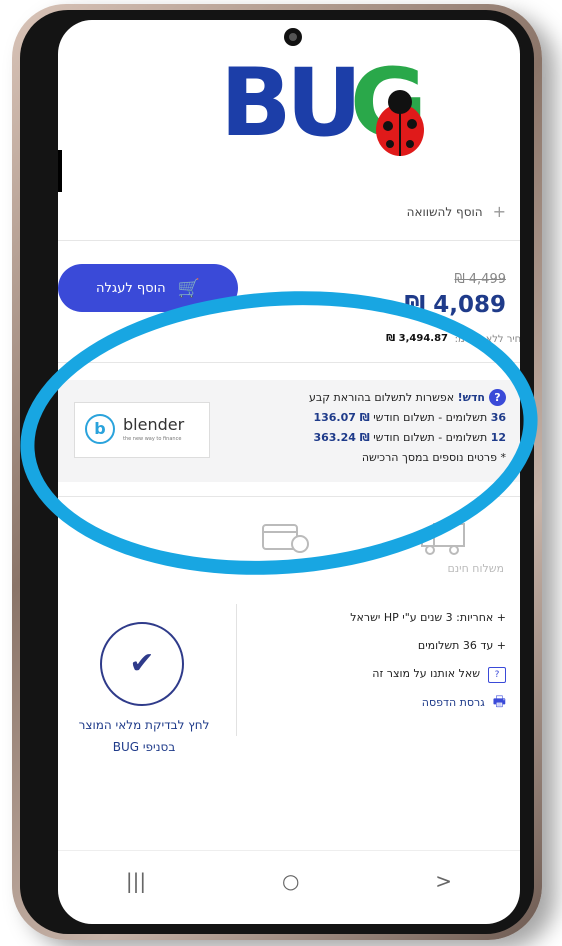  What do you see at coordinates (289, 240) in the screenshot?
I see `divider` at bounding box center [289, 240].